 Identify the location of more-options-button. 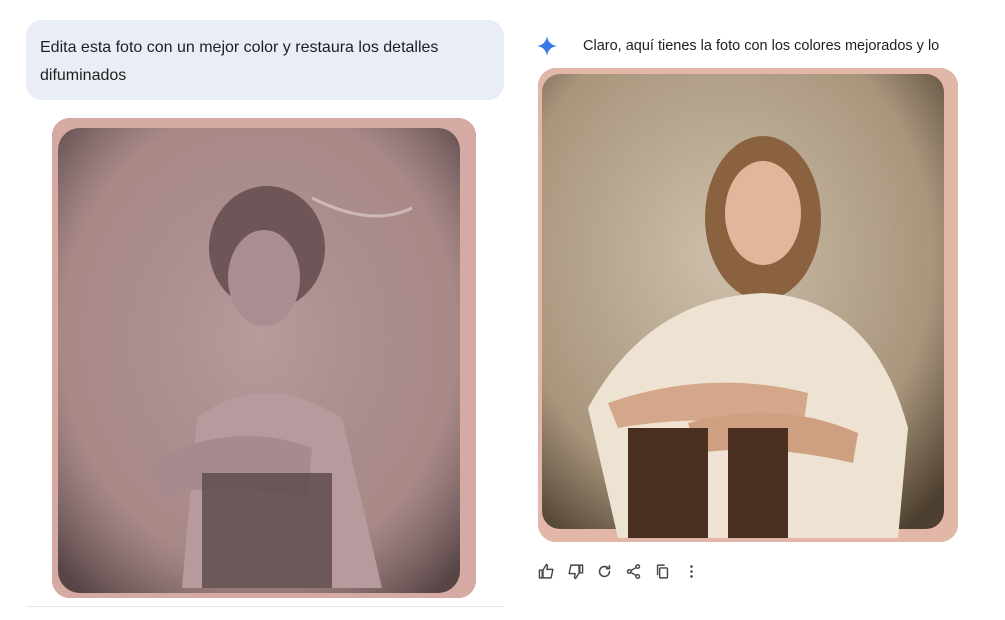
(691, 571).